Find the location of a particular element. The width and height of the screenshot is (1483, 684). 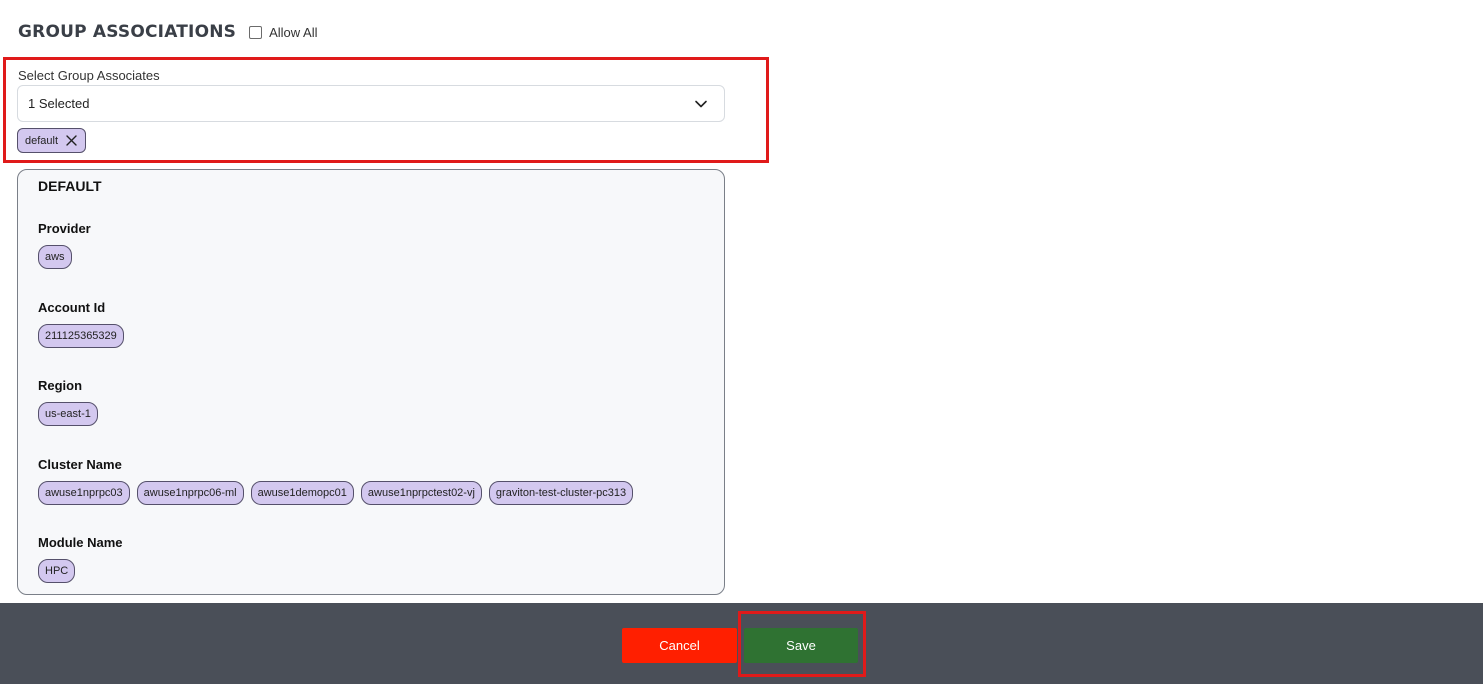

chip-row: 211125365329 is located at coordinates (81, 336).